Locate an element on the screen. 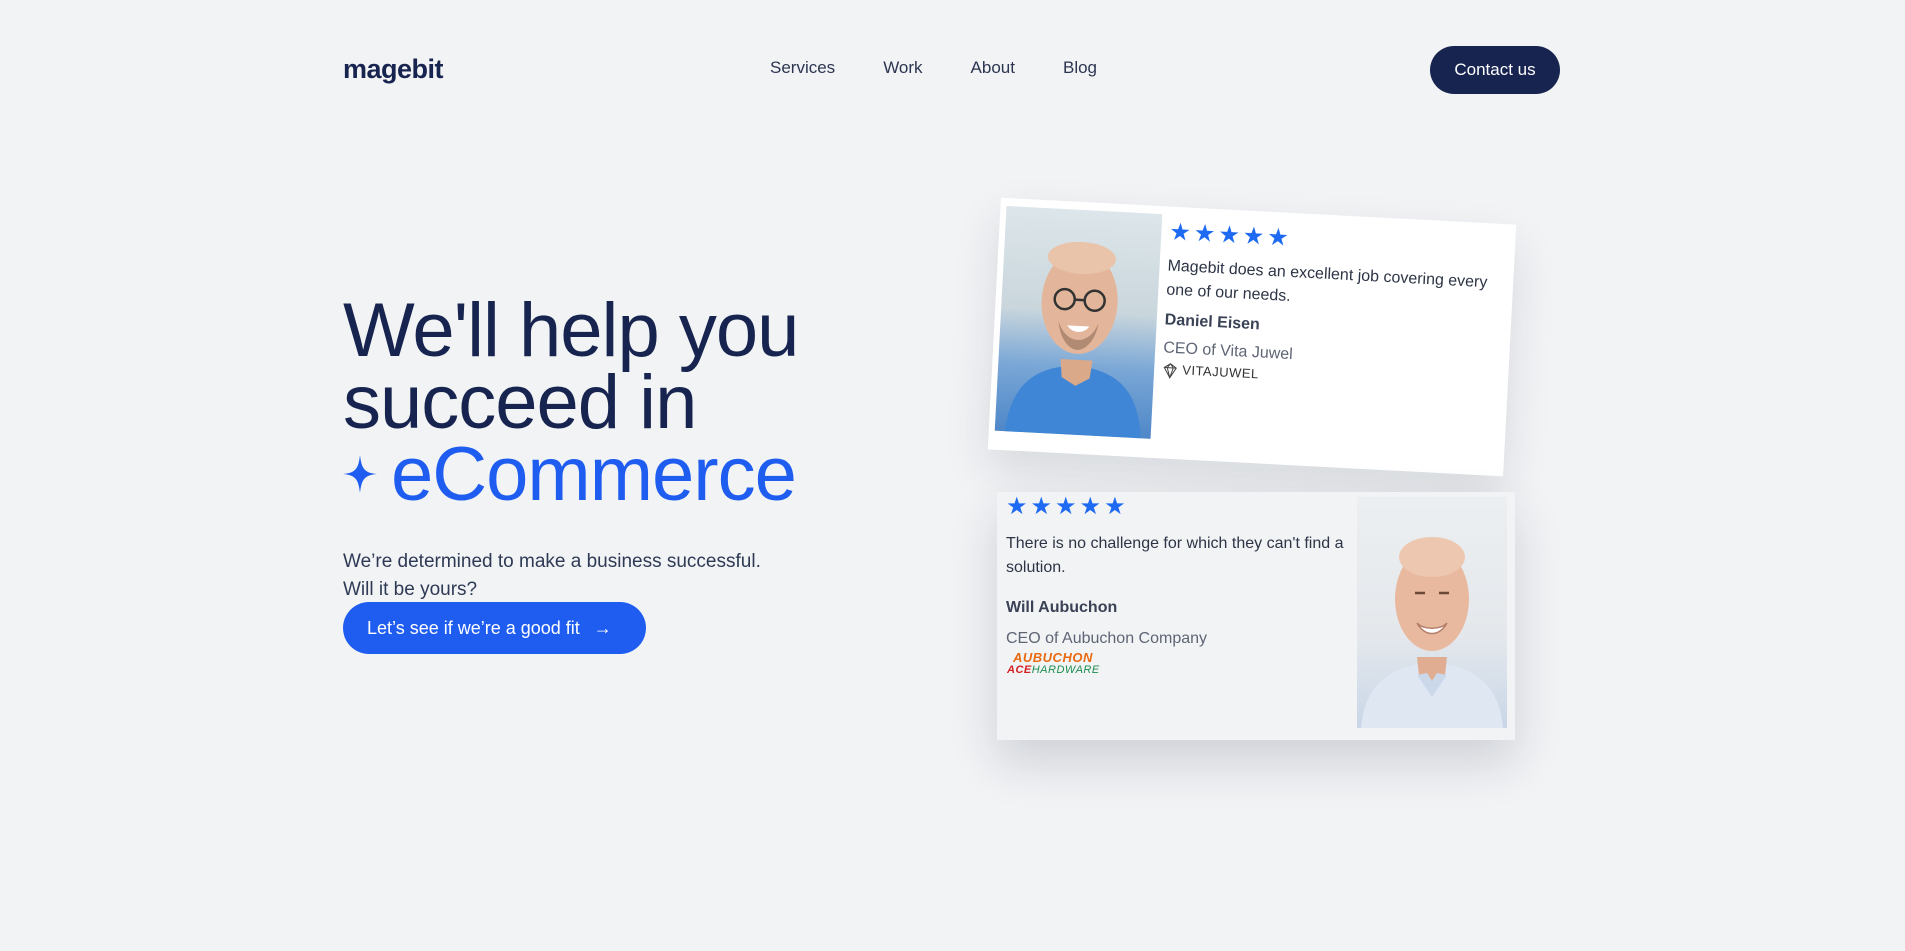 The width and height of the screenshot is (1905, 951). hero-title-line-3: eCommerce is located at coordinates (570, 475).